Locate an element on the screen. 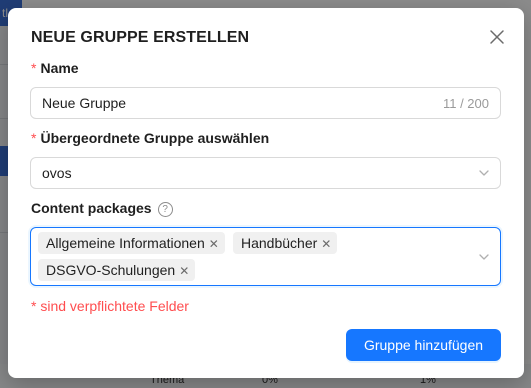 This screenshot has height=388, width=531. name-label-text: Name is located at coordinates (59, 68).